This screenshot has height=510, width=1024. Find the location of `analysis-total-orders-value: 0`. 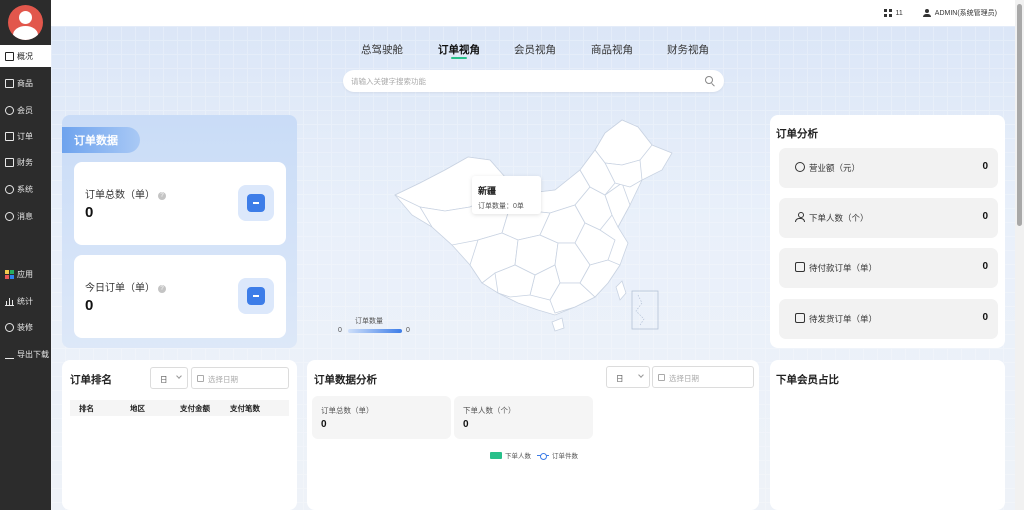

analysis-total-orders-value: 0 is located at coordinates (324, 424).